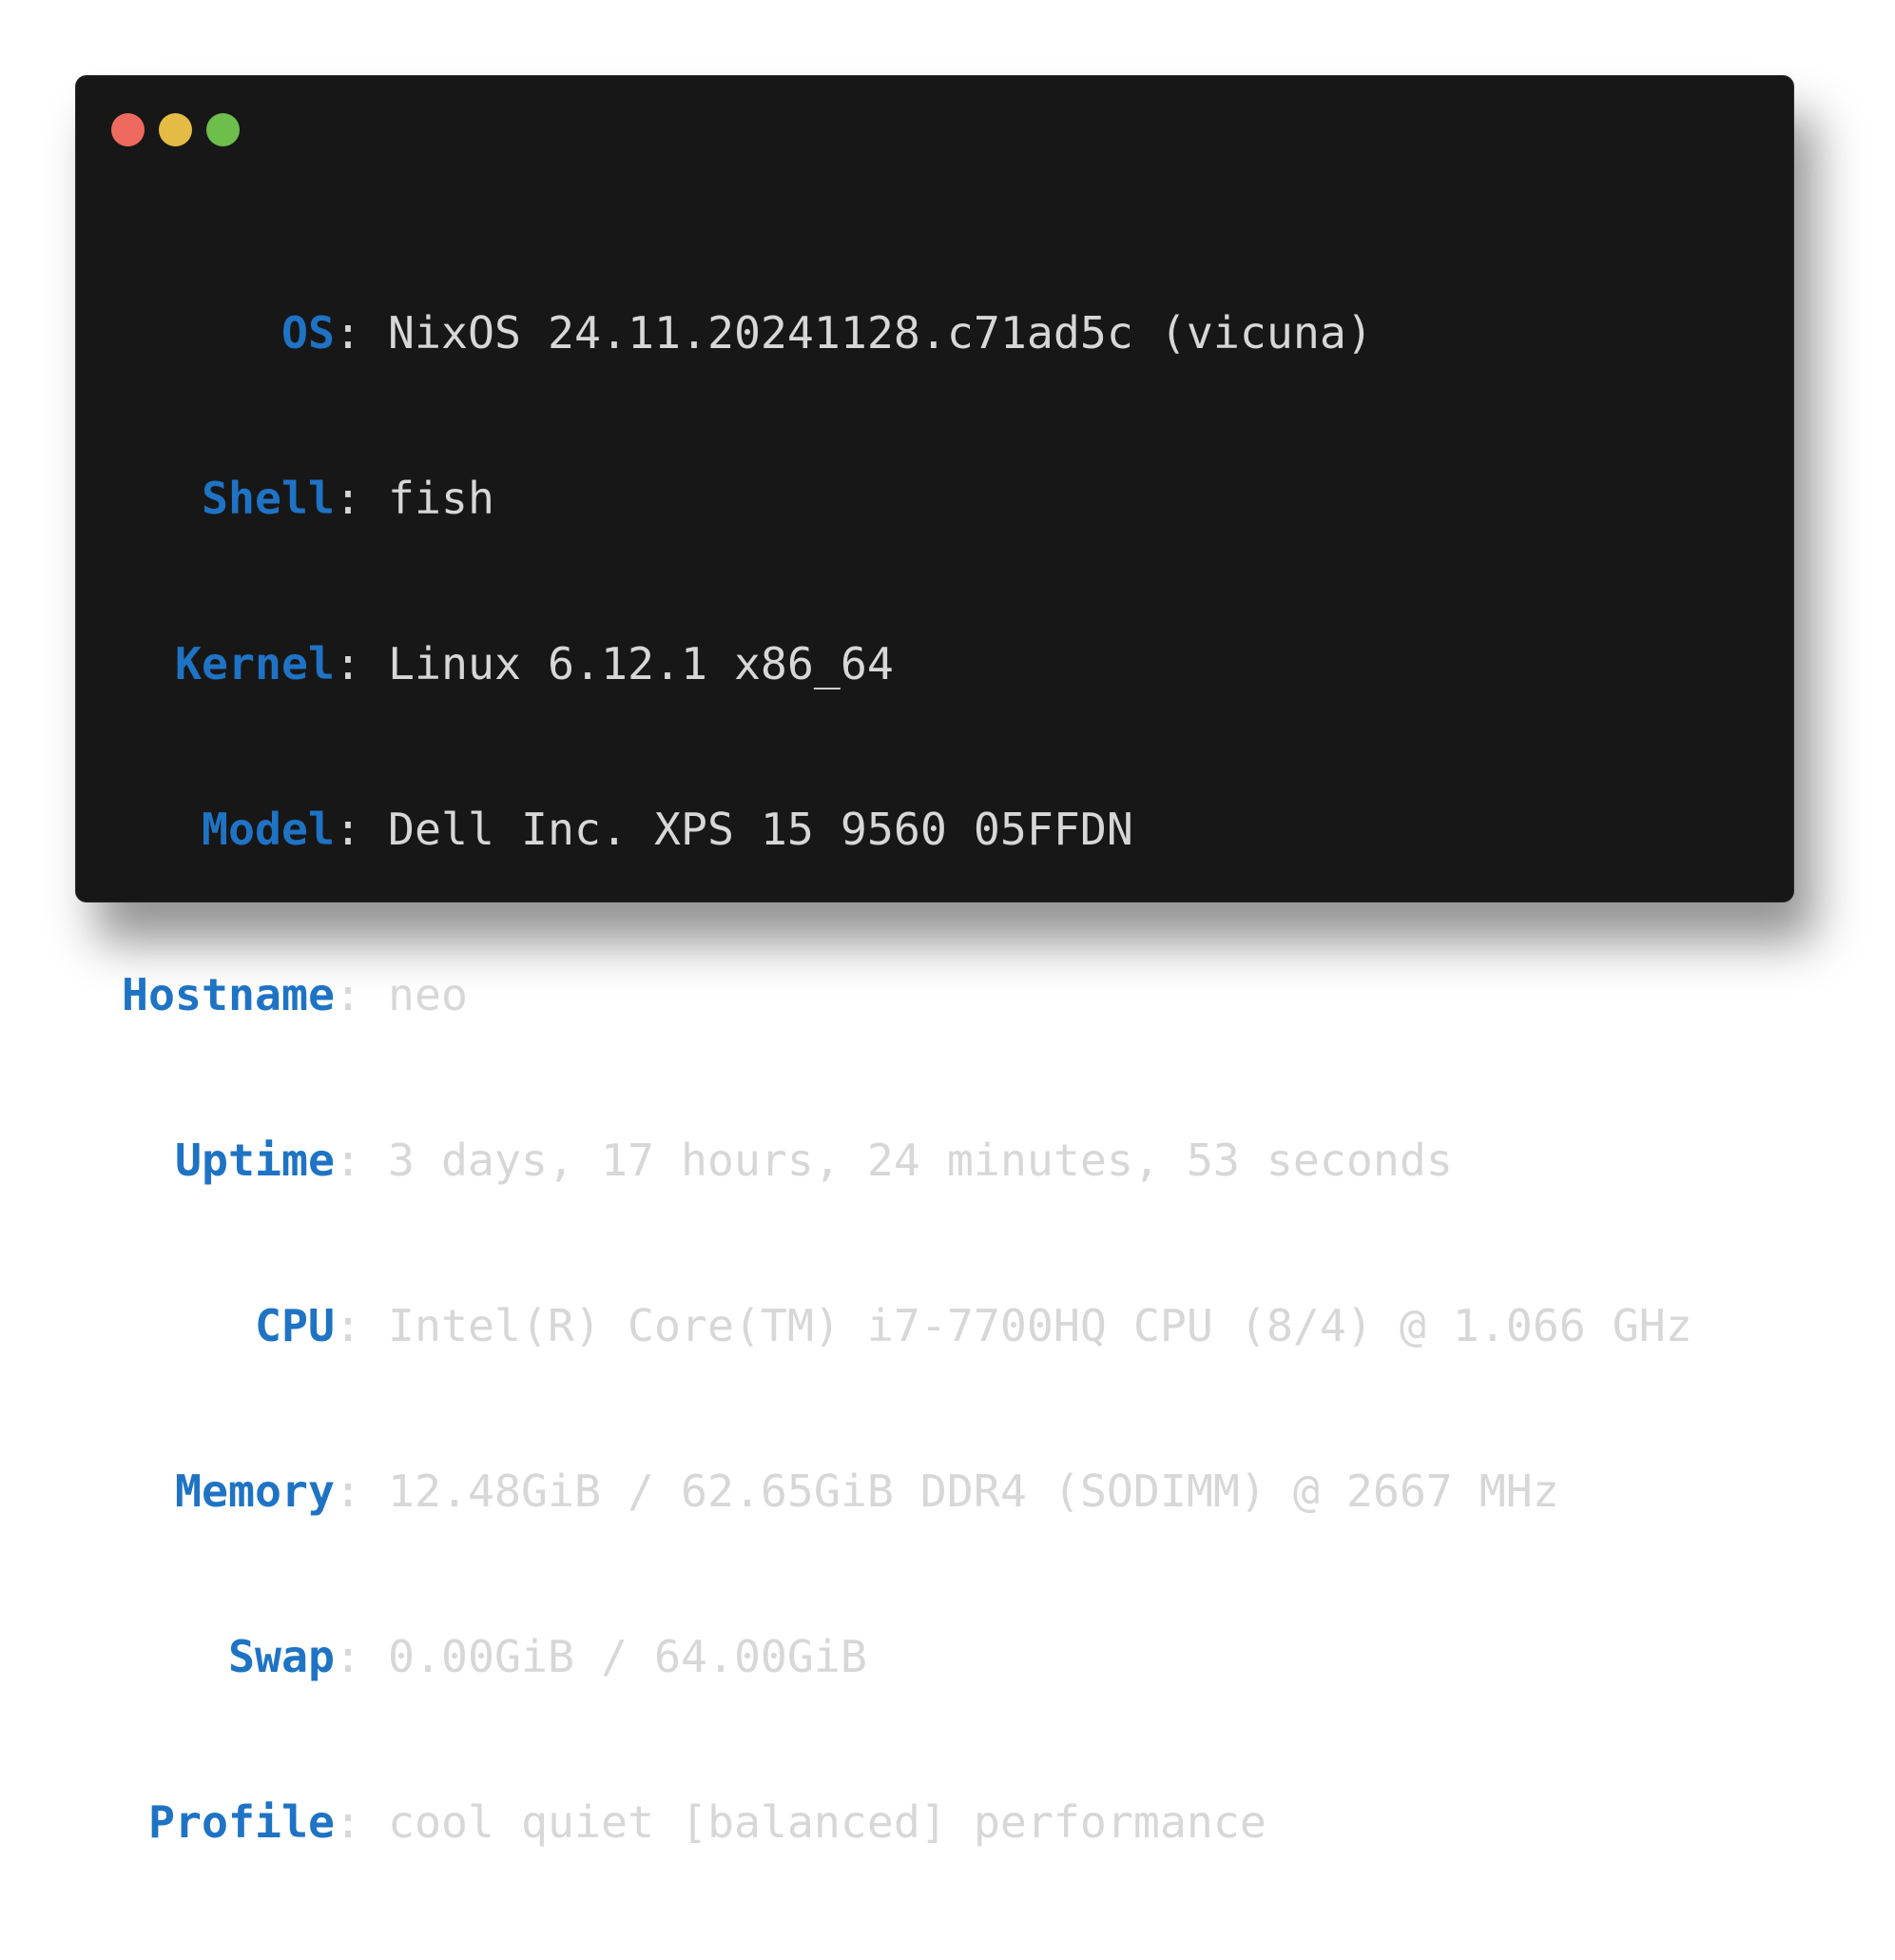 The height and width of the screenshot is (1960, 1895). I want to click on info-key: Profile, so click(242, 1822).